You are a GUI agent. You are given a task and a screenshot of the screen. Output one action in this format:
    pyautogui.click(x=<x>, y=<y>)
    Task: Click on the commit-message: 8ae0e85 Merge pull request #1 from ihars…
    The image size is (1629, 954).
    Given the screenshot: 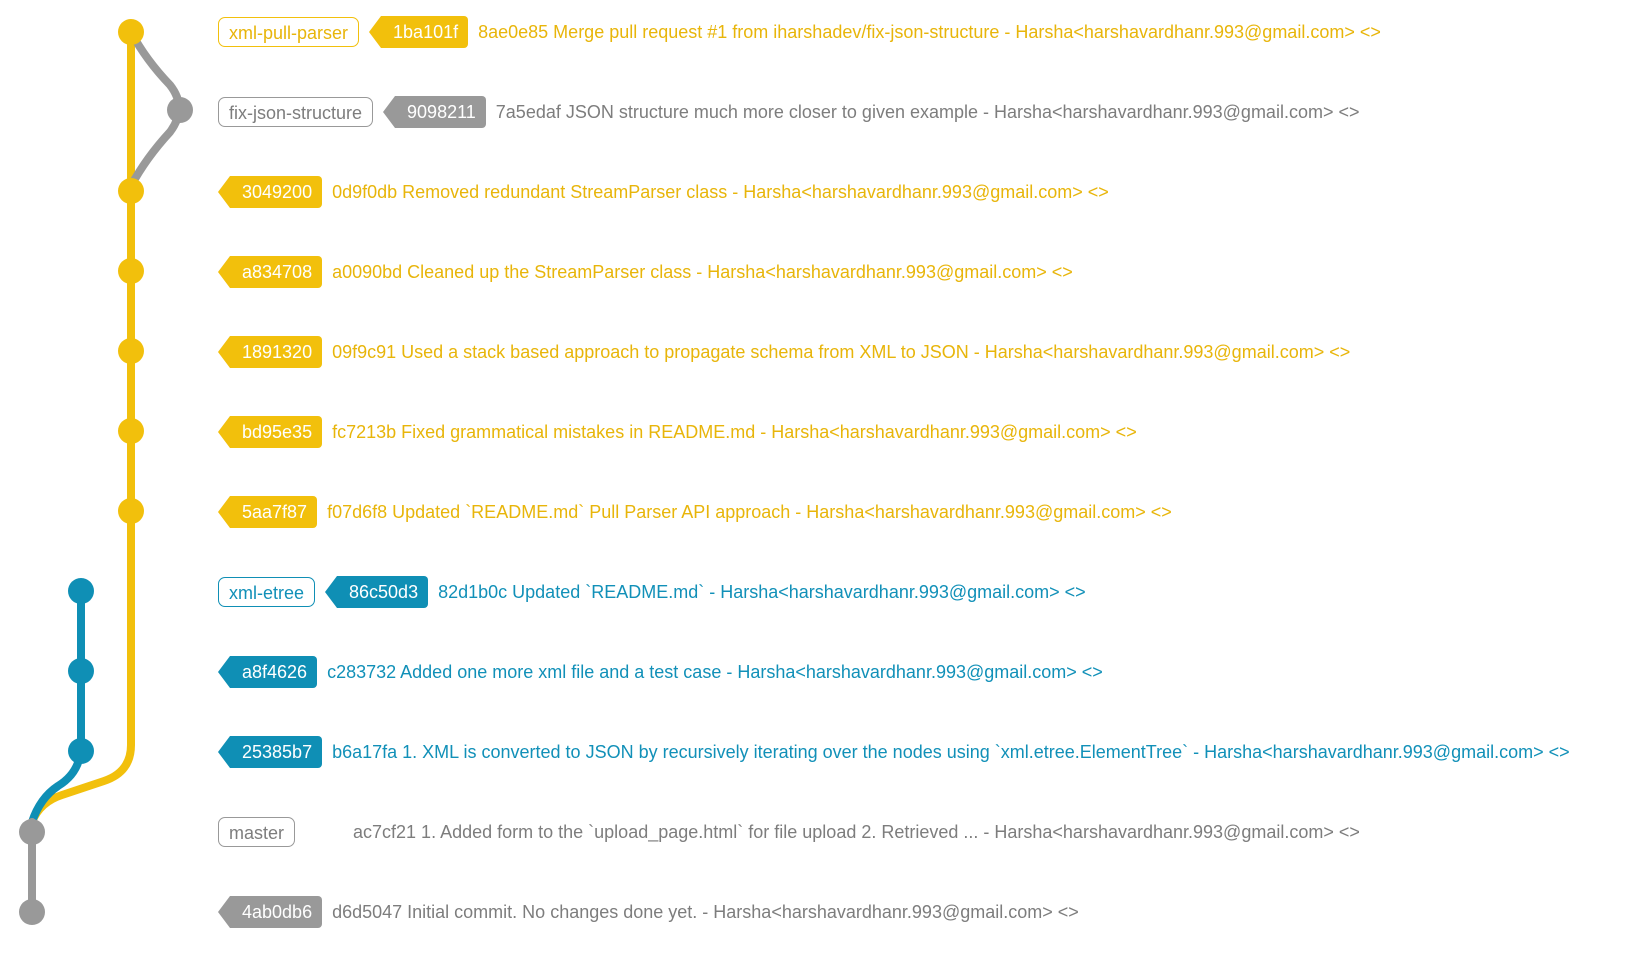 What is the action you would take?
    pyautogui.click(x=929, y=31)
    